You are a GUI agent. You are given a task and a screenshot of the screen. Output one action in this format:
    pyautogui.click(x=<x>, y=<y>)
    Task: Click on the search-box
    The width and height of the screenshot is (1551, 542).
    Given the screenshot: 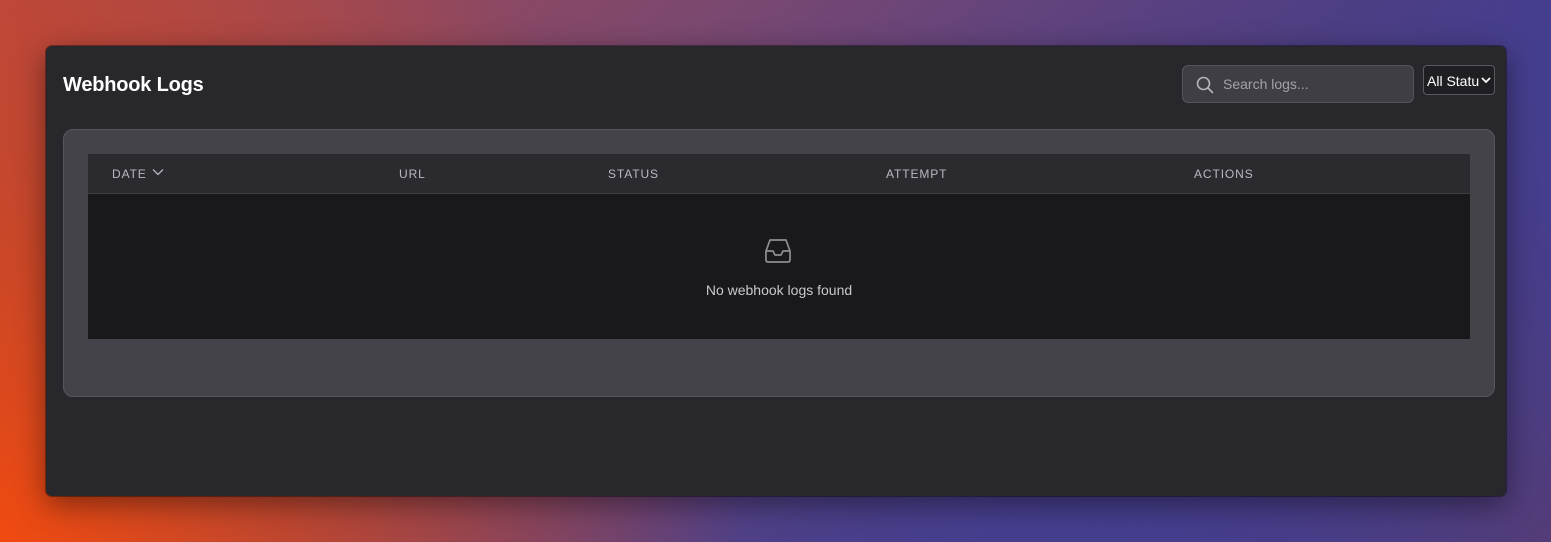 What is the action you would take?
    pyautogui.click(x=1298, y=84)
    